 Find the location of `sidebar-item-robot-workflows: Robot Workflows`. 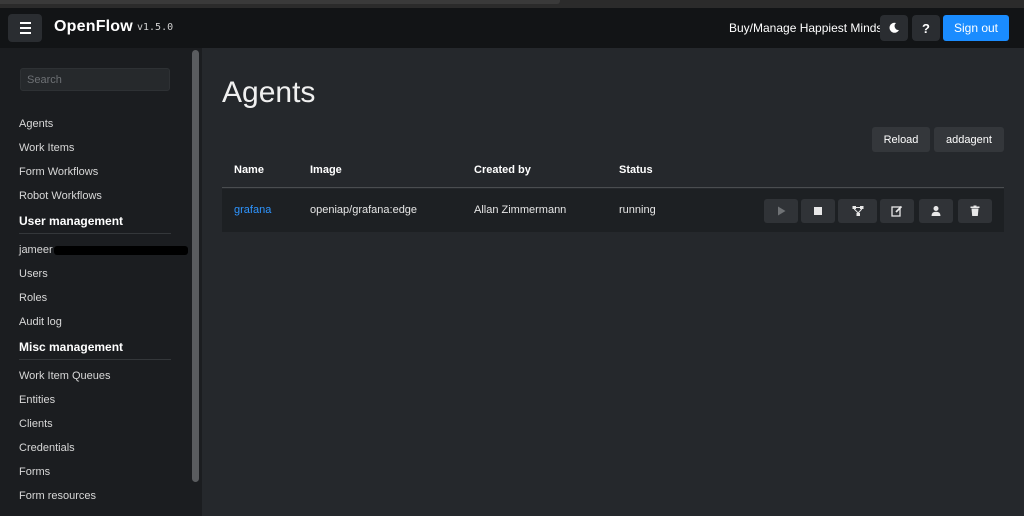

sidebar-item-robot-workflows: Robot Workflows is located at coordinates (60, 196).